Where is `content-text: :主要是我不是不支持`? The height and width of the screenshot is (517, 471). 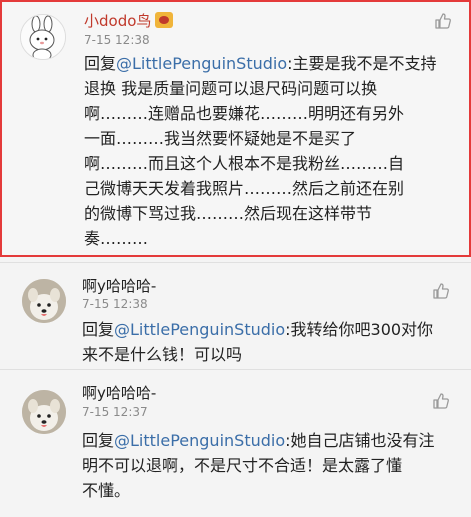 content-text: :主要是我不是不支持 is located at coordinates (362, 63).